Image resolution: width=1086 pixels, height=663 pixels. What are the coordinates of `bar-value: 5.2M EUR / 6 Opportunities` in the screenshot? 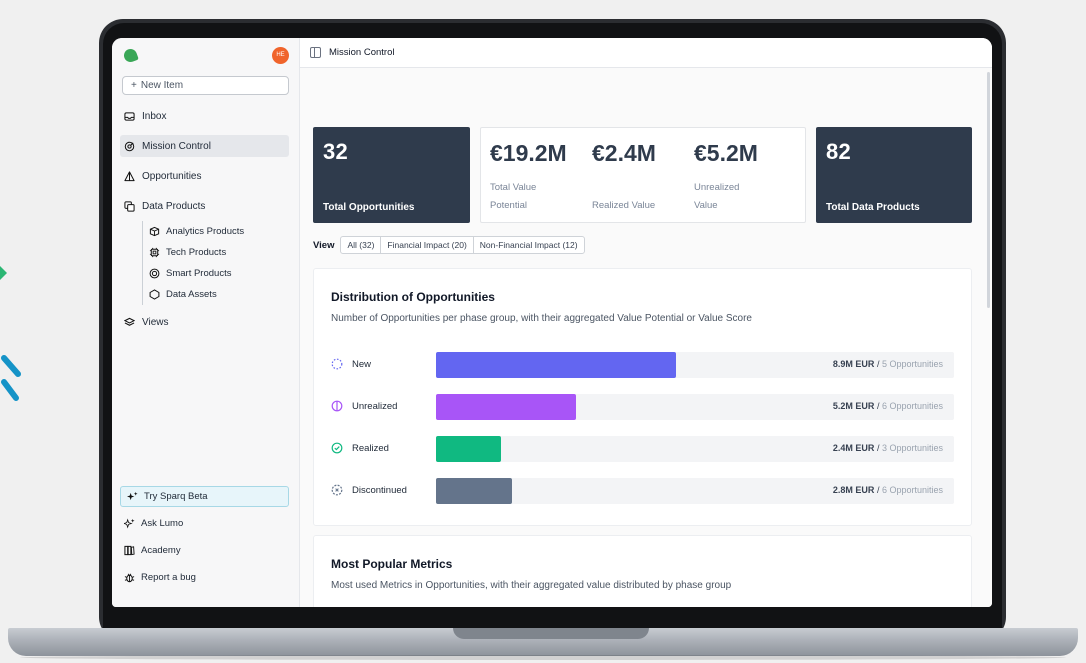 It's located at (888, 406).